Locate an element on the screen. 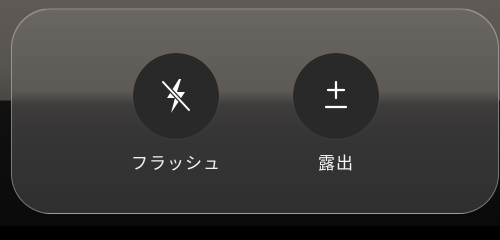  flash-button is located at coordinates (176, 96).